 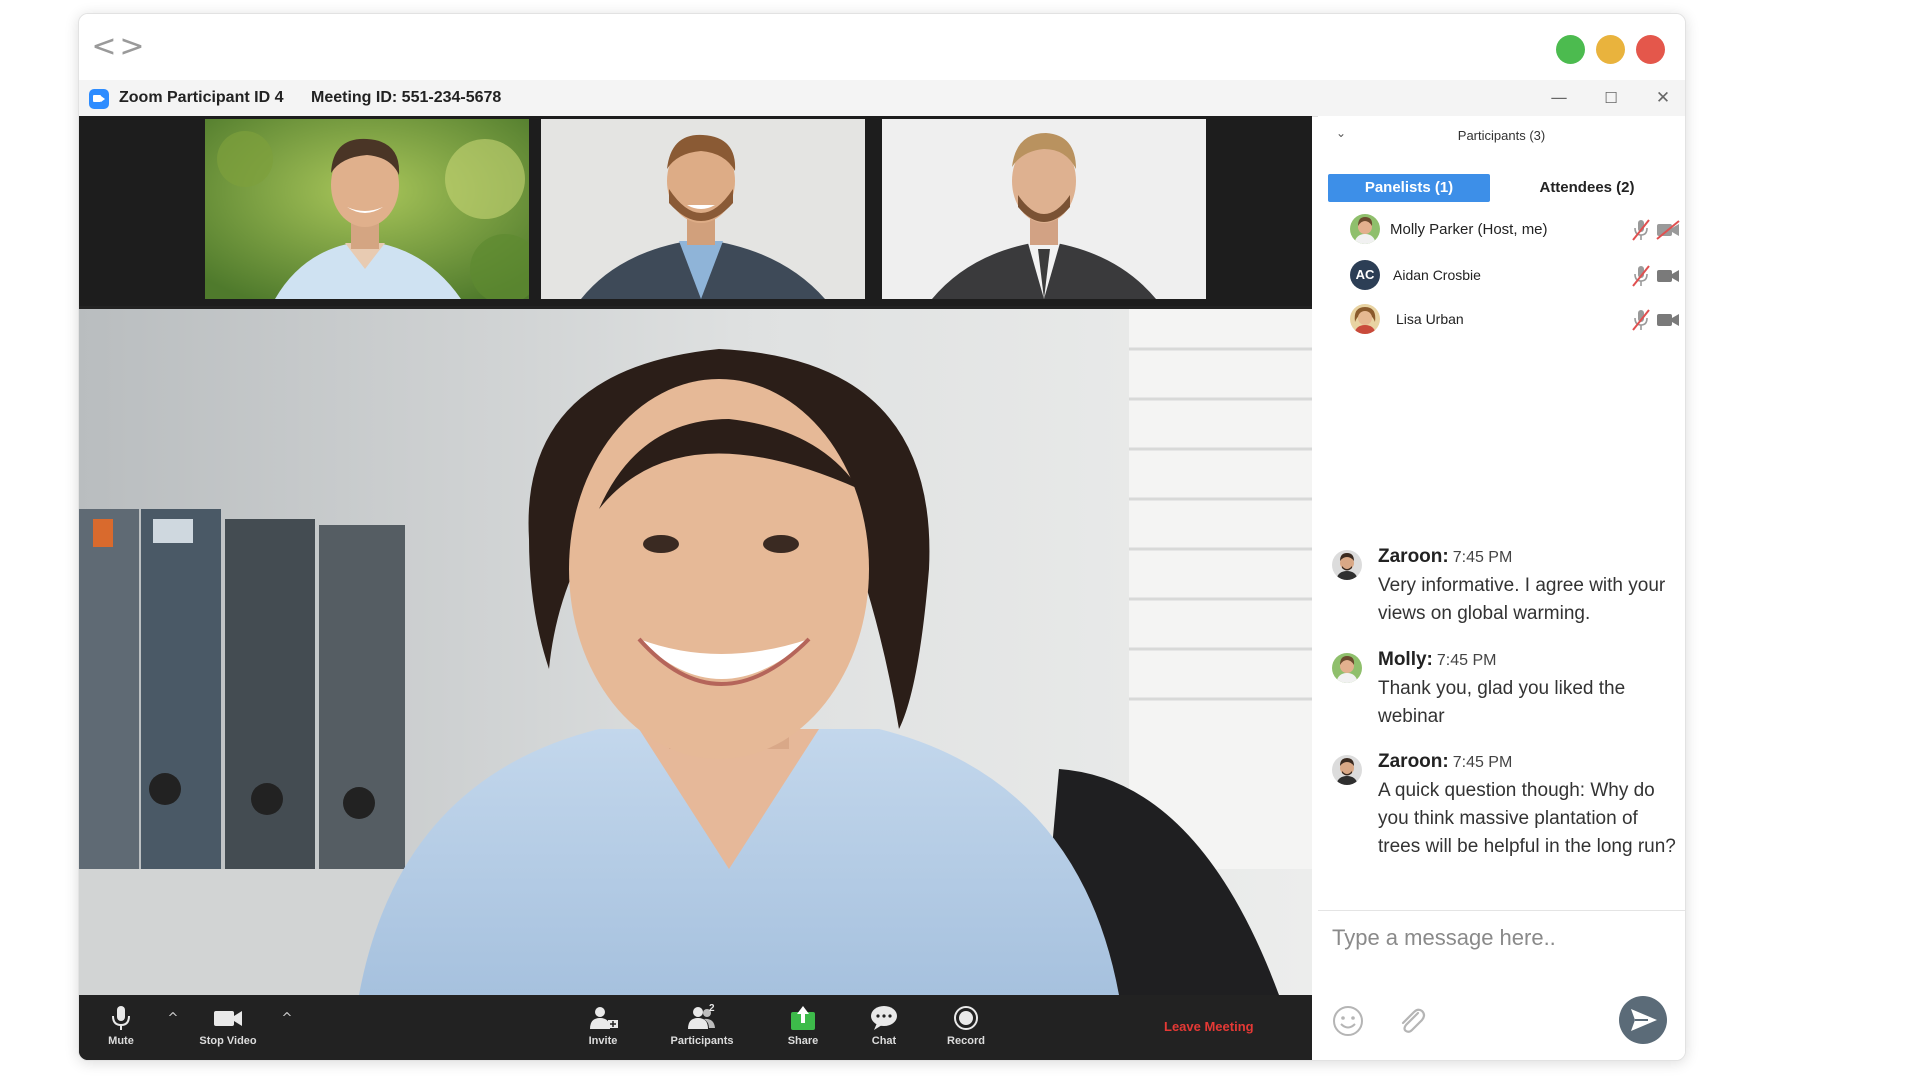 What do you see at coordinates (1502, 702) in the screenshot?
I see `message-text: Thank you, glad you liked the webinar` at bounding box center [1502, 702].